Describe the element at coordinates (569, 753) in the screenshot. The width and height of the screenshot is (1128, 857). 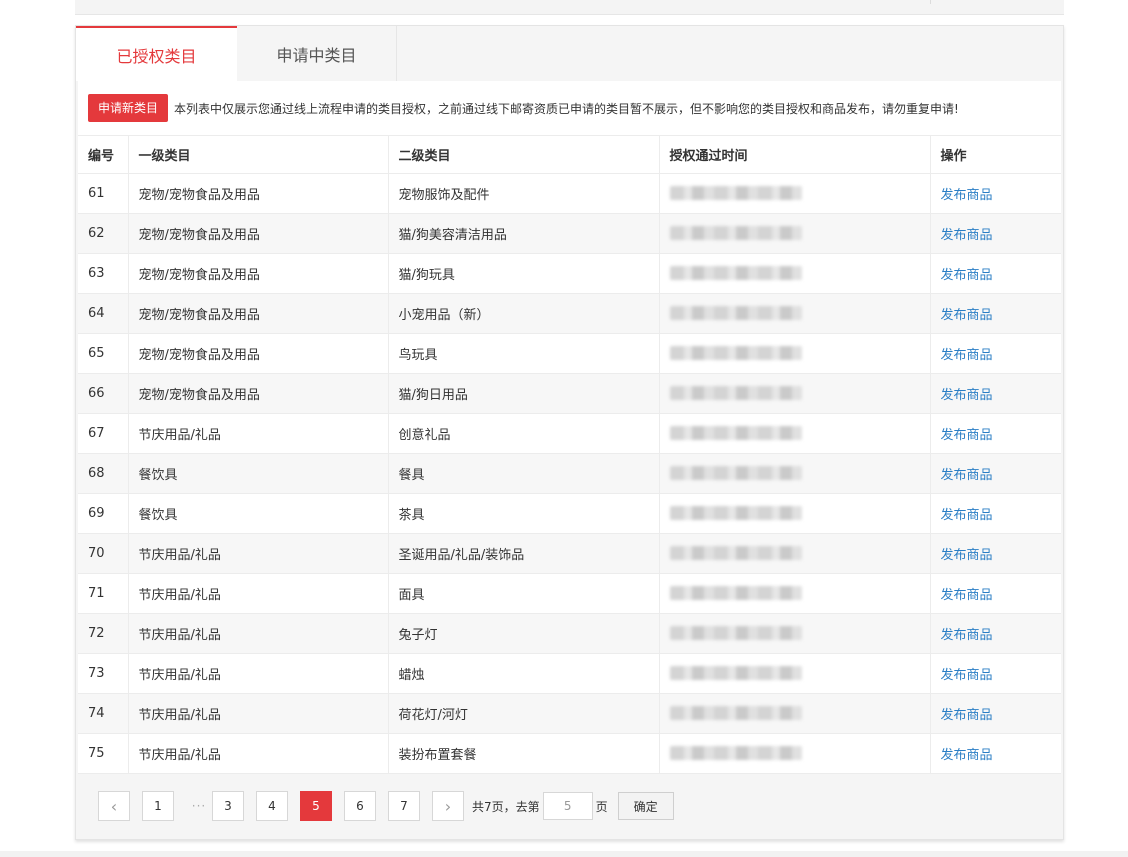
I see `table-row: 75 节庆用品/礼品 装扮布置套餐 发布商品` at that location.